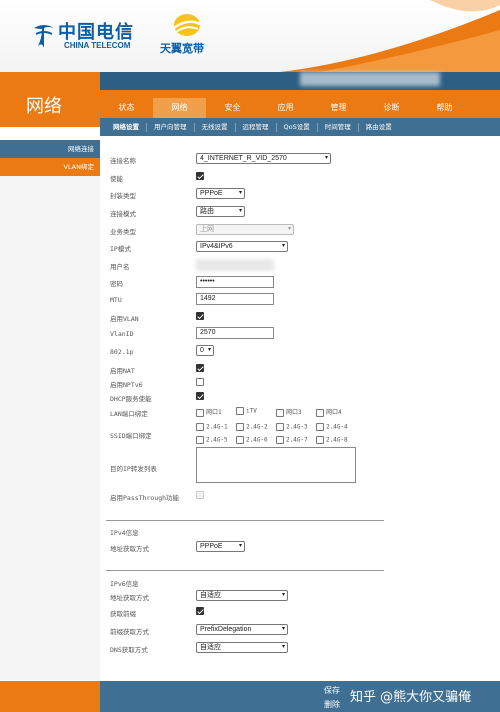 The height and width of the screenshot is (712, 500). What do you see at coordinates (220, 211) in the screenshot?
I see `conn-mode-select: 路由 ▾` at bounding box center [220, 211].